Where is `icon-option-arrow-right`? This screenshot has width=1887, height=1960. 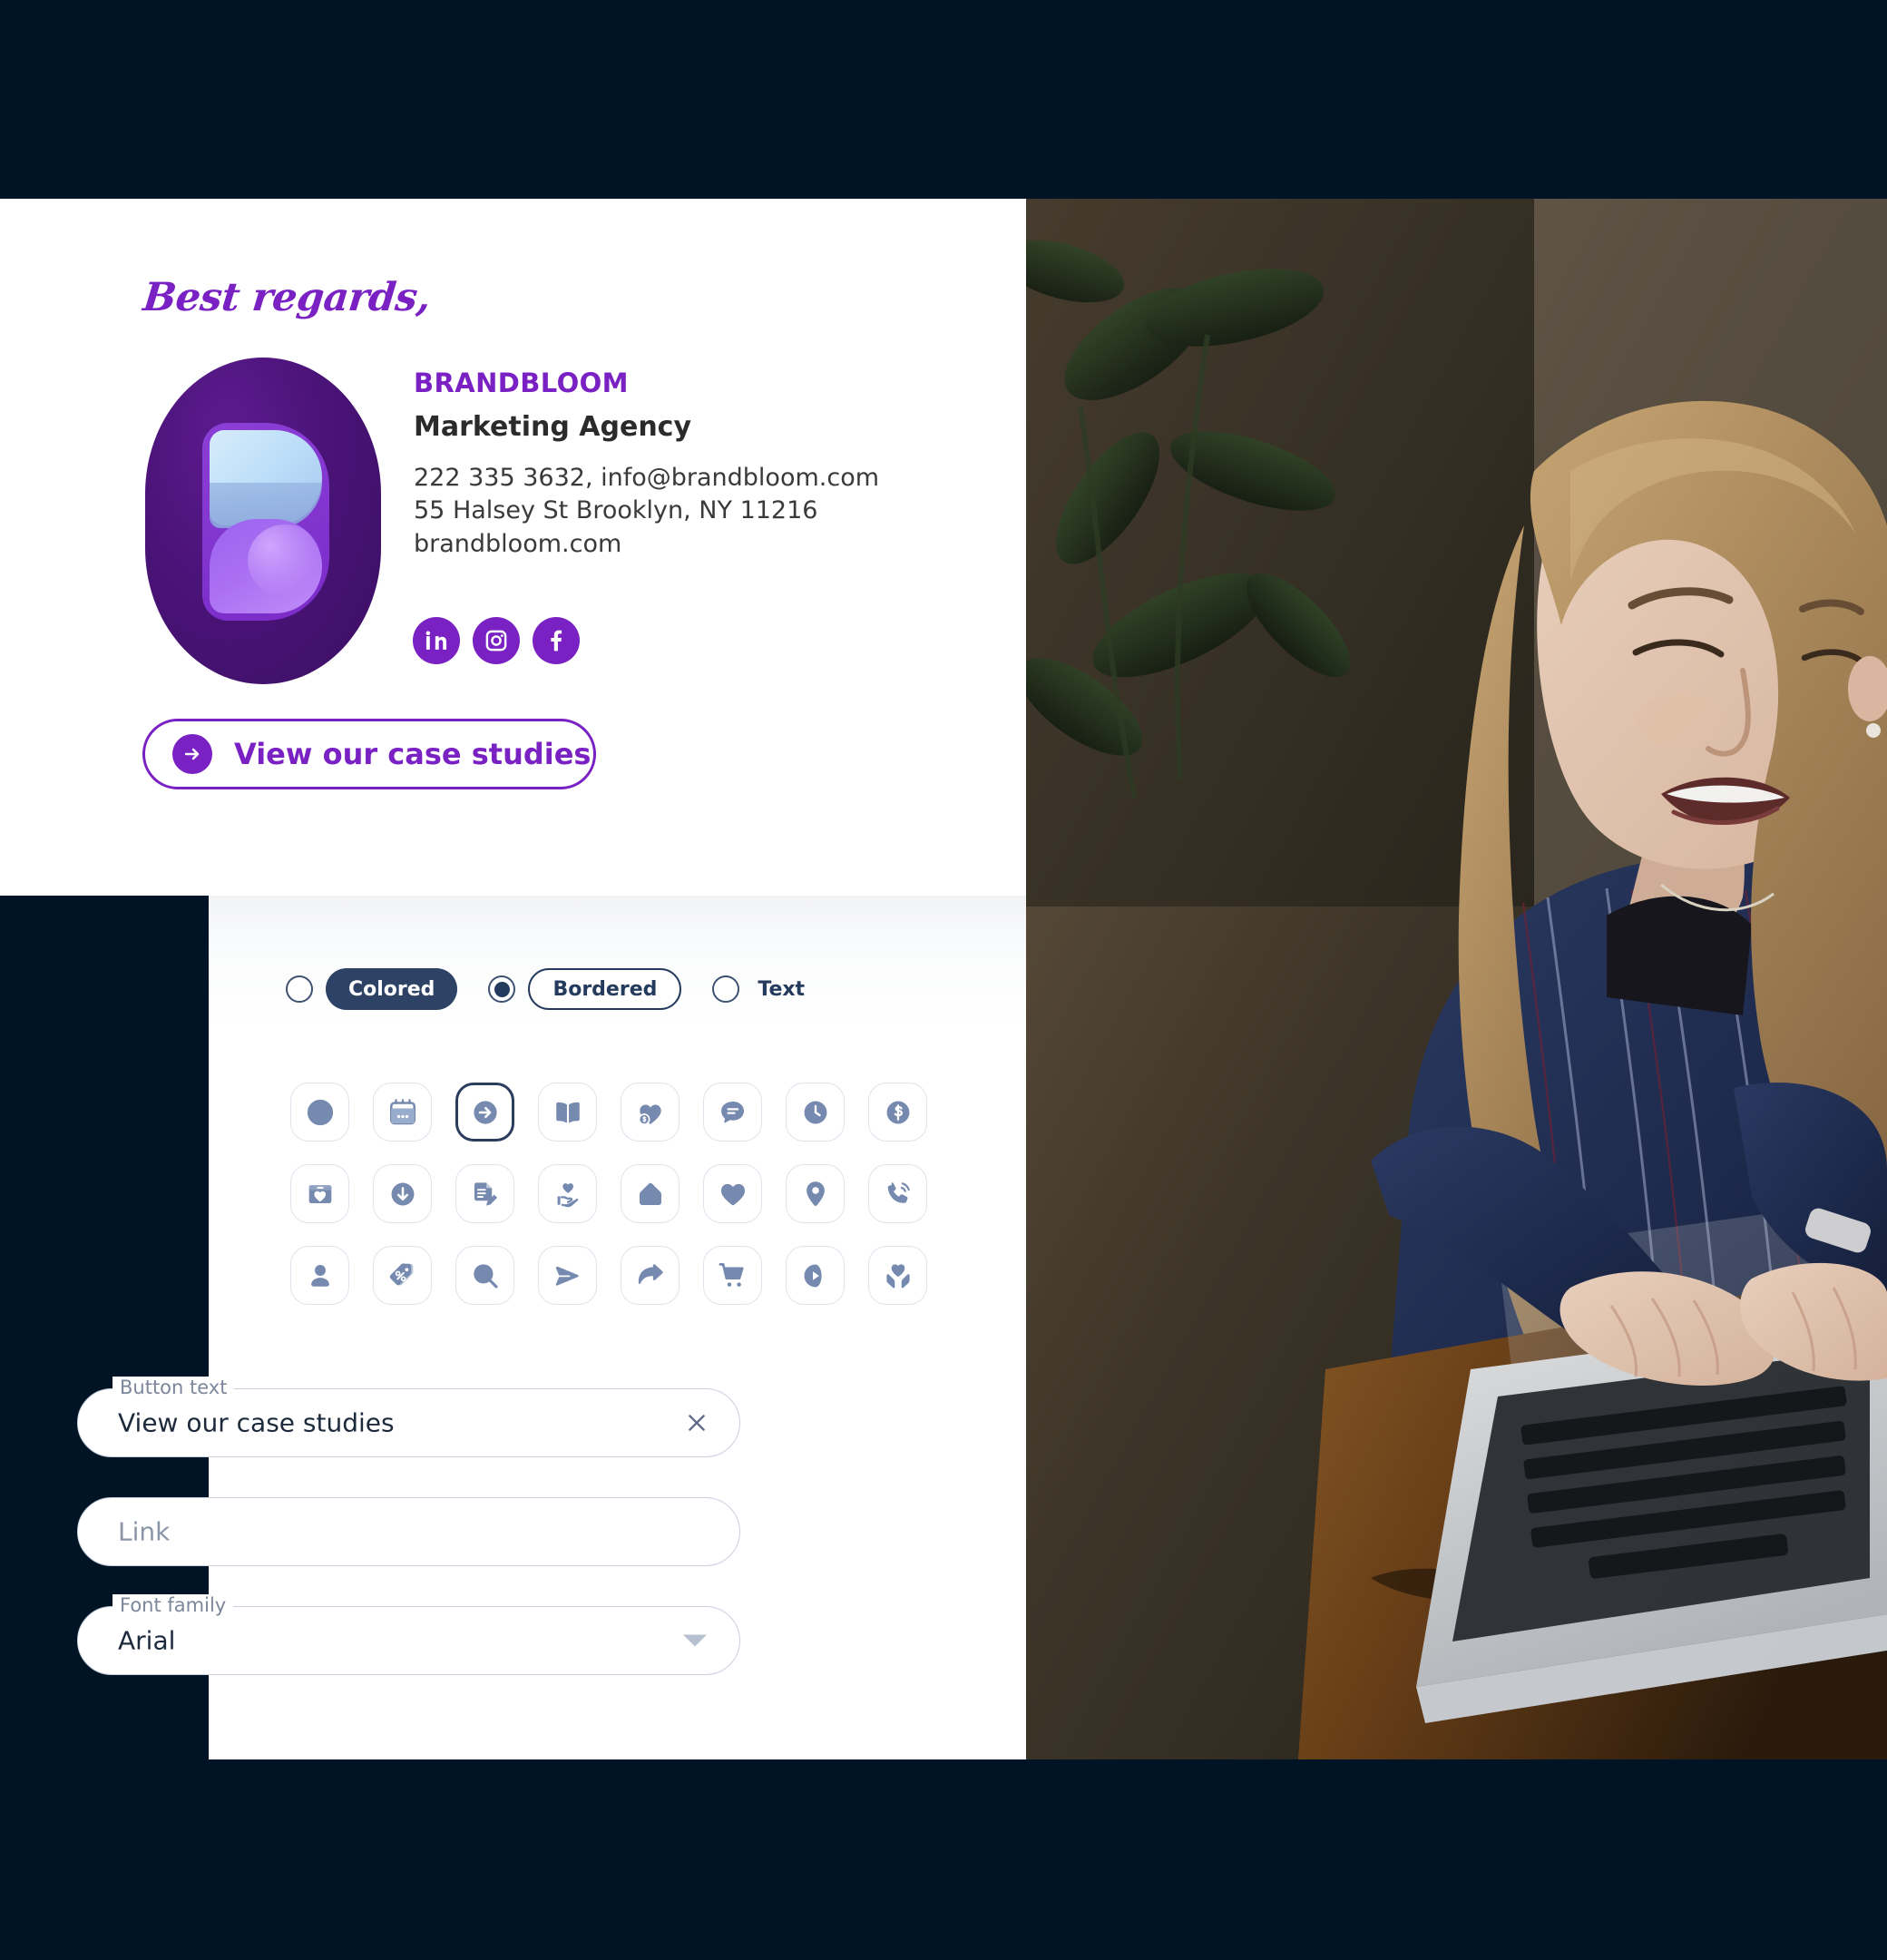 icon-option-arrow-right is located at coordinates (484, 1112).